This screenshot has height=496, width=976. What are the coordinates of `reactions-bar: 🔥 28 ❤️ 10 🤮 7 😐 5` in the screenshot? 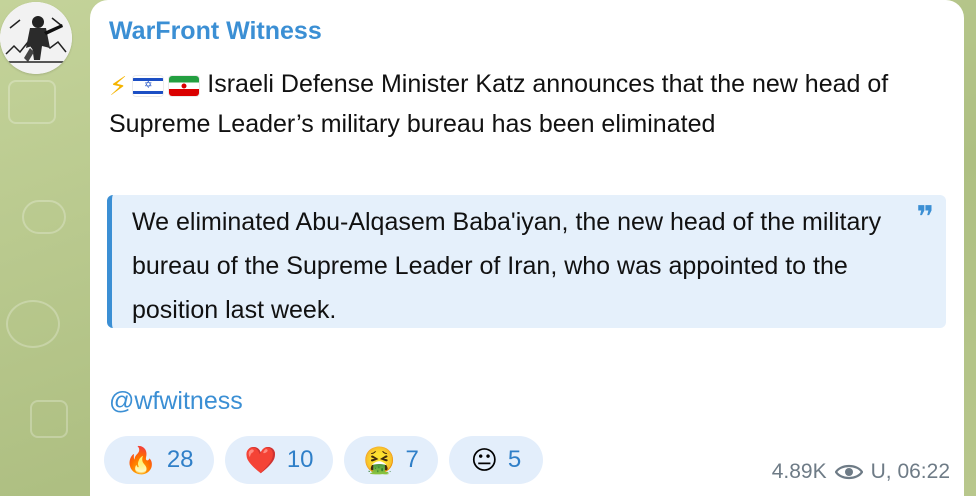 It's located at (323, 460).